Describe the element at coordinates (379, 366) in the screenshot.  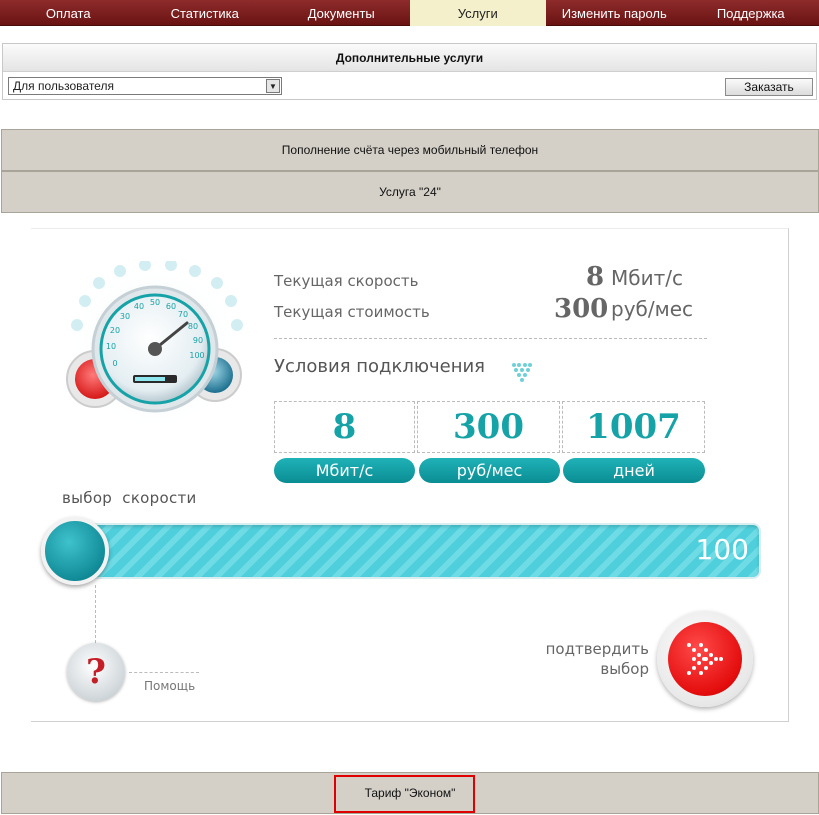
I see `conditions-label: Условия подключения` at that location.